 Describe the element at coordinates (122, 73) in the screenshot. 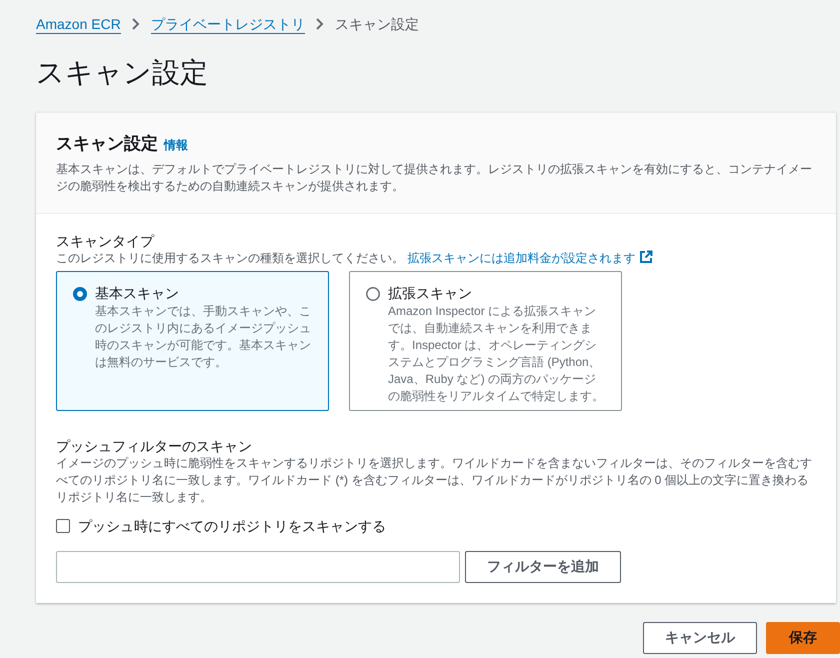

I see `page-title: スキャン設定` at that location.